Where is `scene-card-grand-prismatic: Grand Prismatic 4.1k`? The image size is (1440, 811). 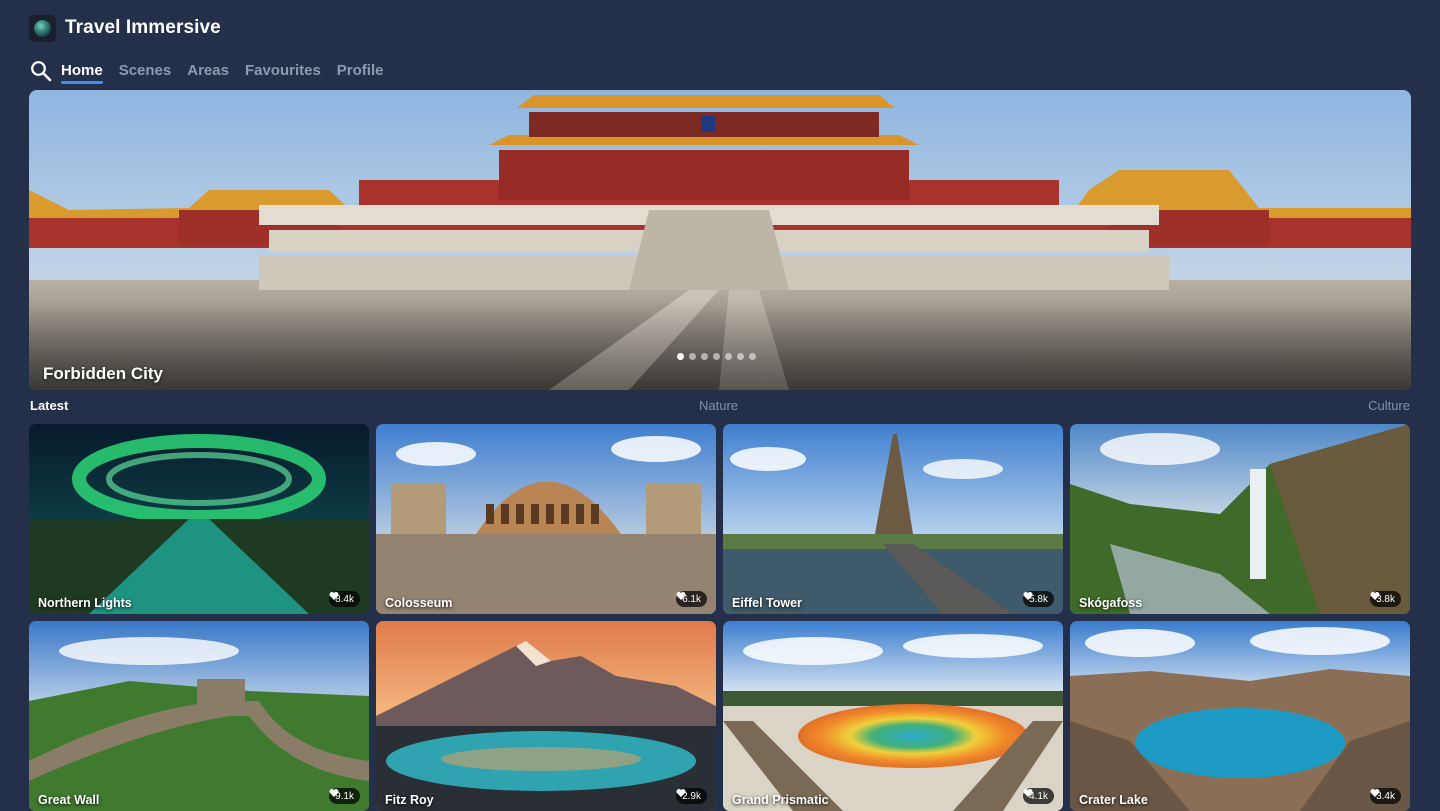 scene-card-grand-prismatic: Grand Prismatic 4.1k is located at coordinates (893, 716).